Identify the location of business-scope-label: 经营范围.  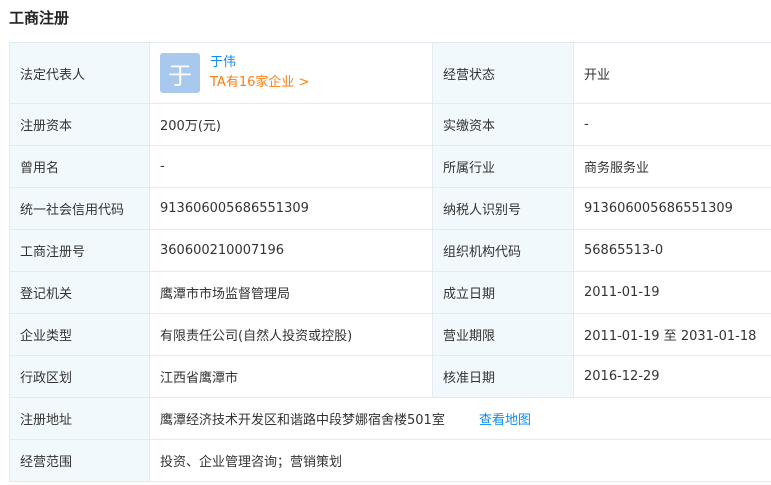
(79, 460).